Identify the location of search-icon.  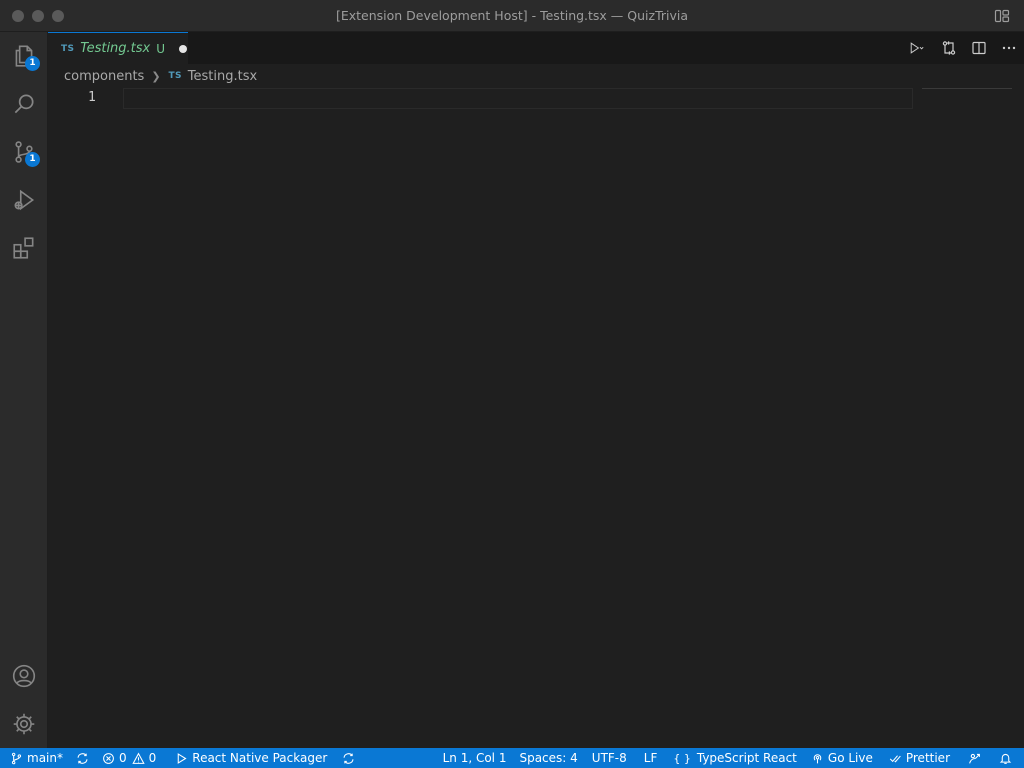
(24, 104).